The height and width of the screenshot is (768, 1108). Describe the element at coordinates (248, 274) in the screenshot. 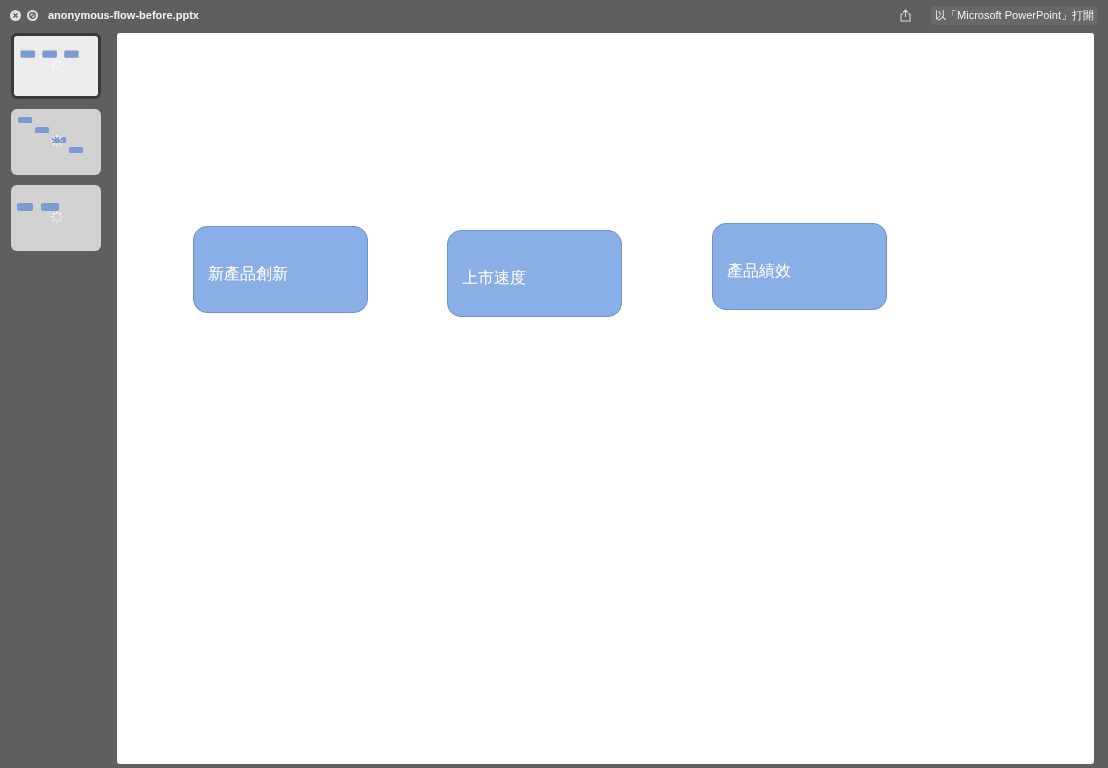

I see `shape-label: 新產品創新` at that location.